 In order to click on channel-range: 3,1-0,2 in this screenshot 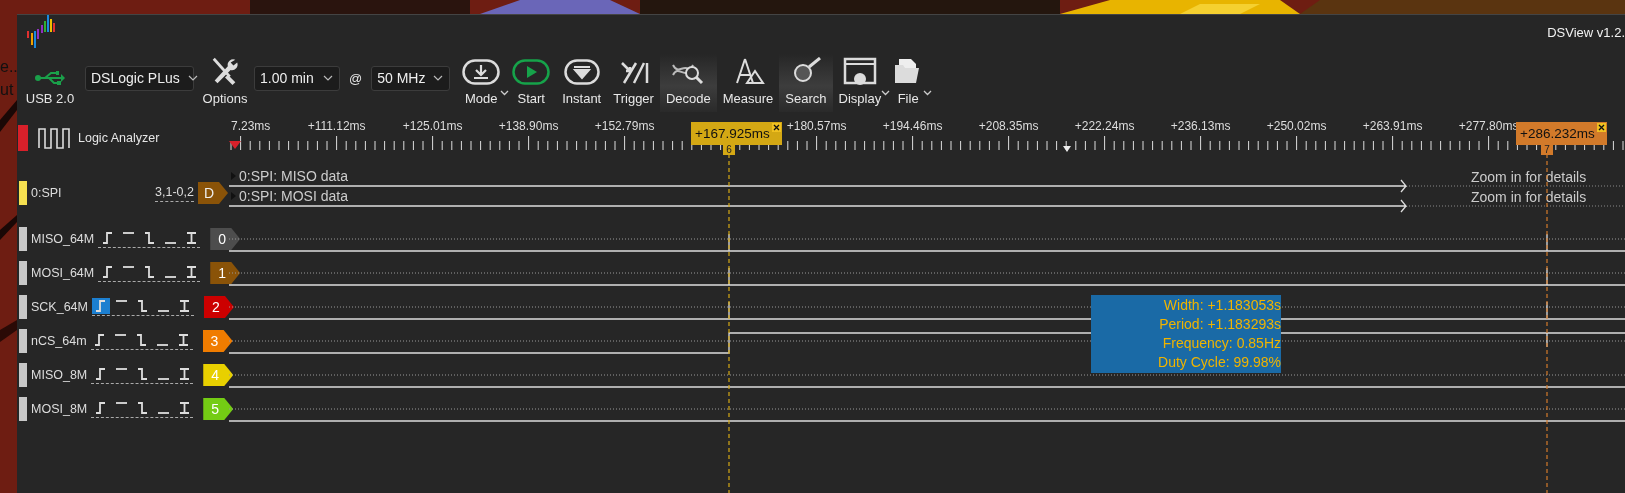, I will do `click(174, 193)`.